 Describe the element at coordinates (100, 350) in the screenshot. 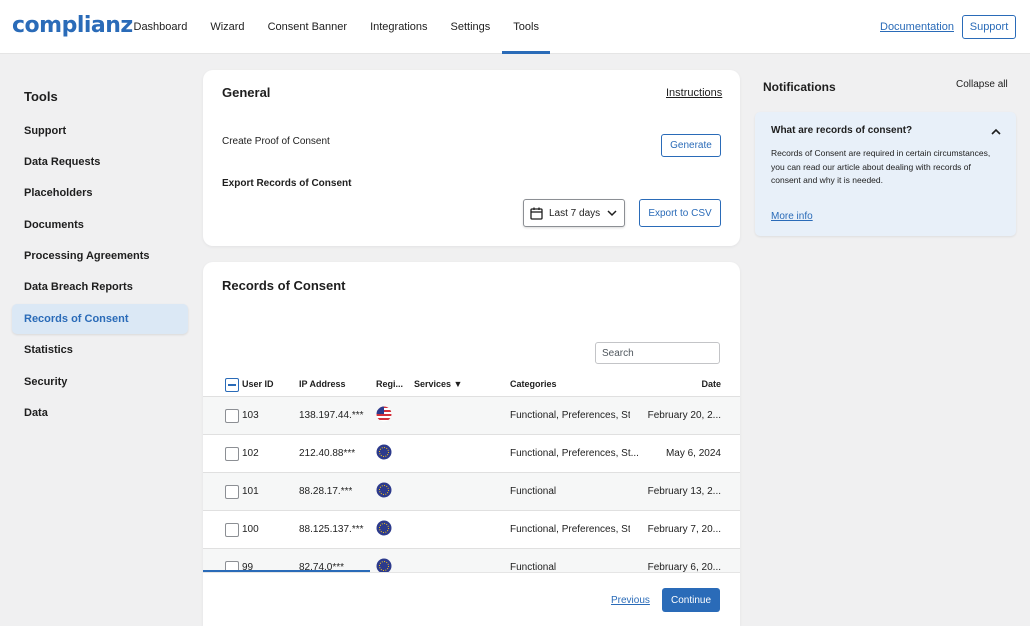

I see `sidebar-item-statistics: Statistics` at that location.